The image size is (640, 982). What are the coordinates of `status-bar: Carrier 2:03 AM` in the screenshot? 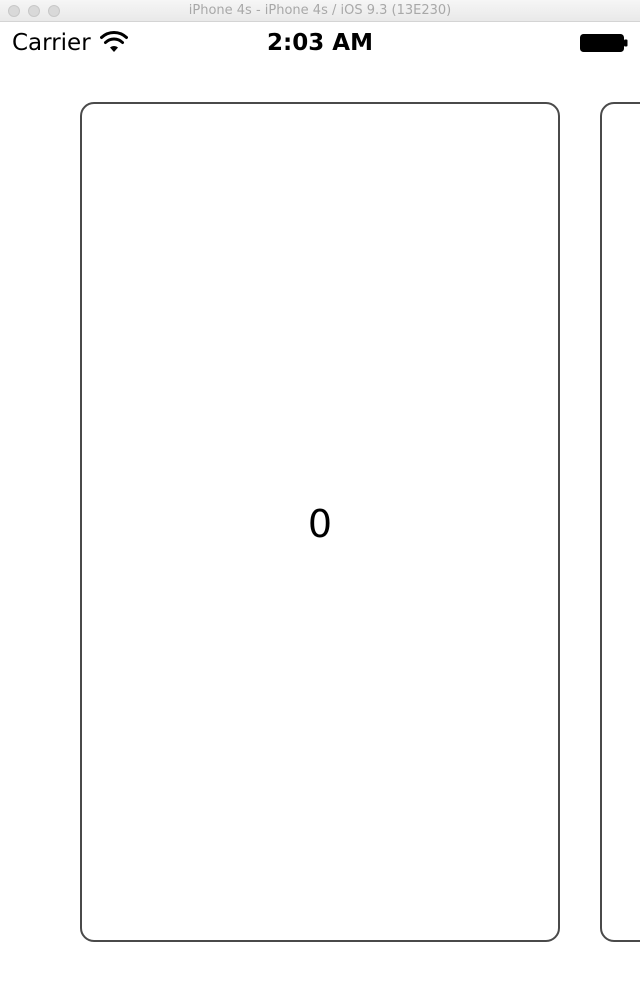 It's located at (320, 42).